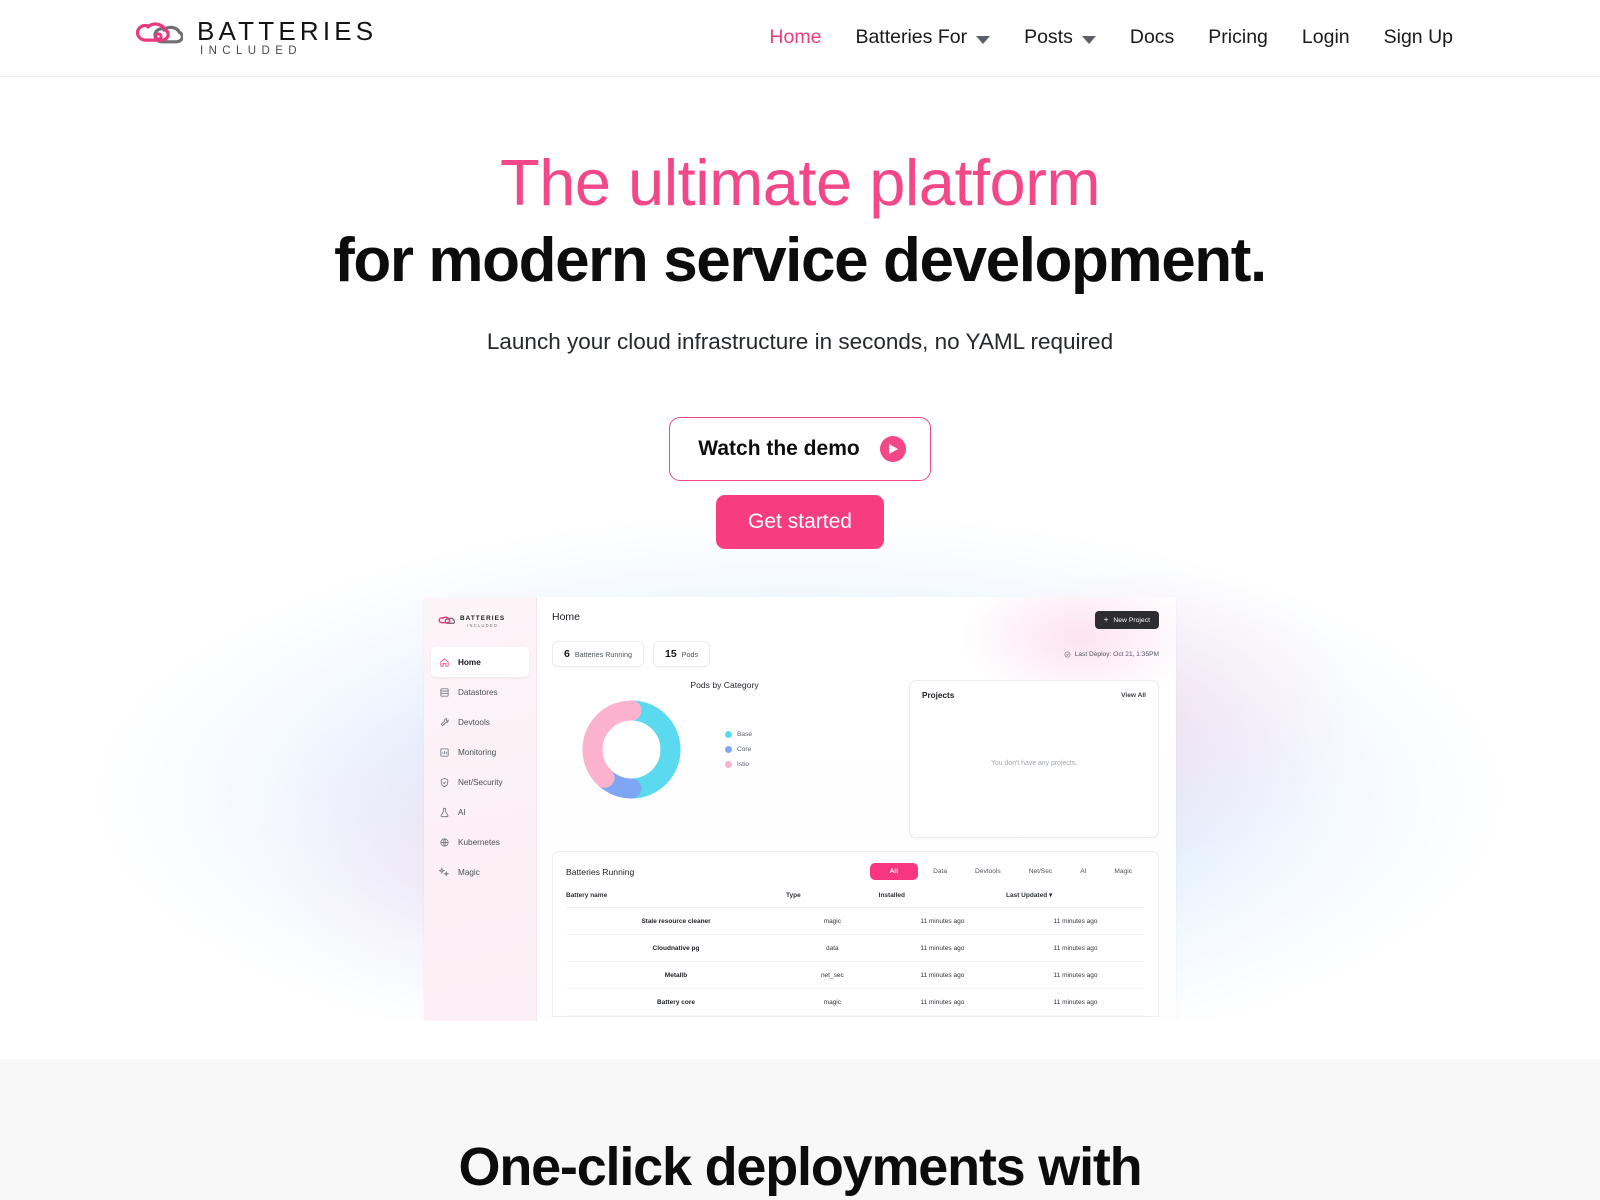 The height and width of the screenshot is (1200, 1600). Describe the element at coordinates (743, 765) in the screenshot. I see `legend-label: Istio` at that location.